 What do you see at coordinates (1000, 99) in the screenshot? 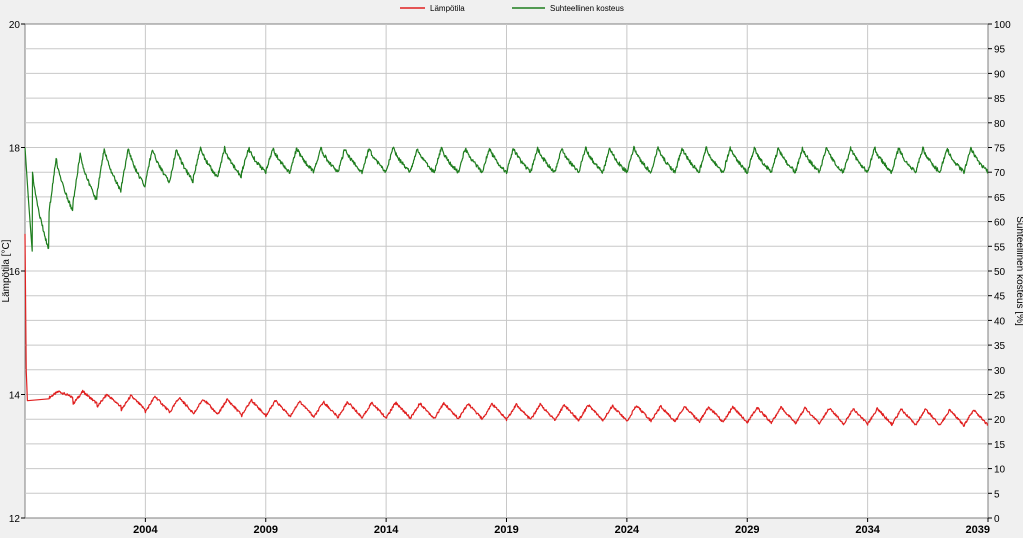
I see `right-tick-label: 85` at bounding box center [1000, 99].